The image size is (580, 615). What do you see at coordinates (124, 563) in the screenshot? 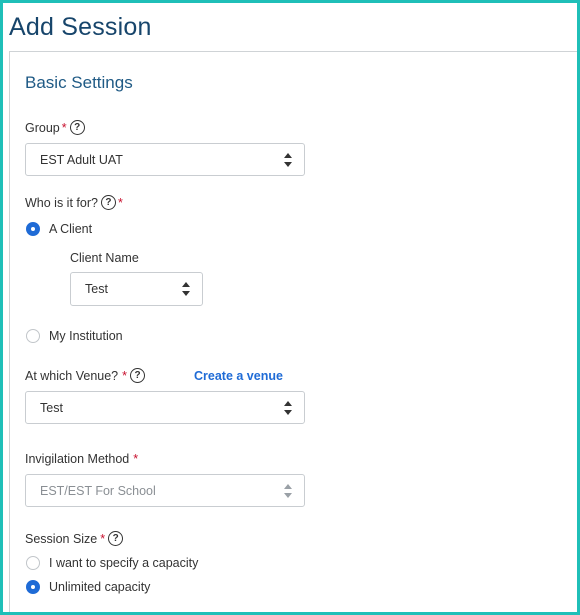
I see `radio-label: I want to specify a capacity` at bounding box center [124, 563].